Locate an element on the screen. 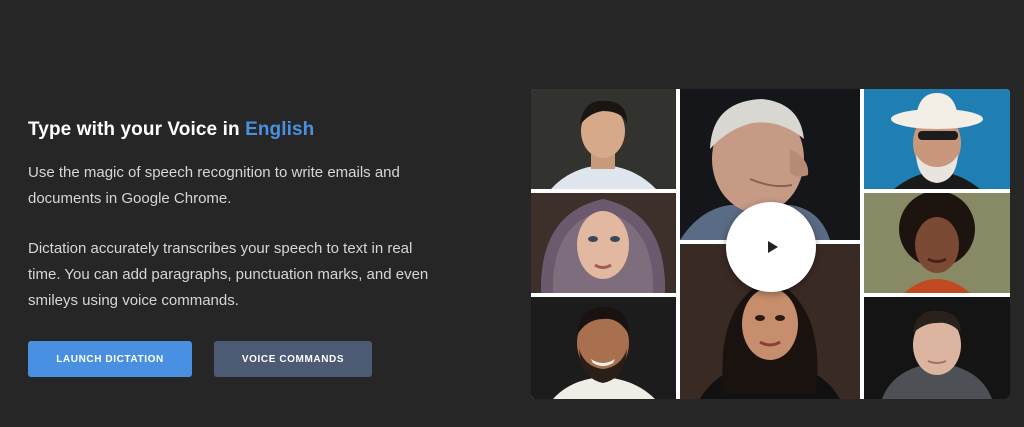 The image size is (1024, 427). play-button is located at coordinates (771, 247).